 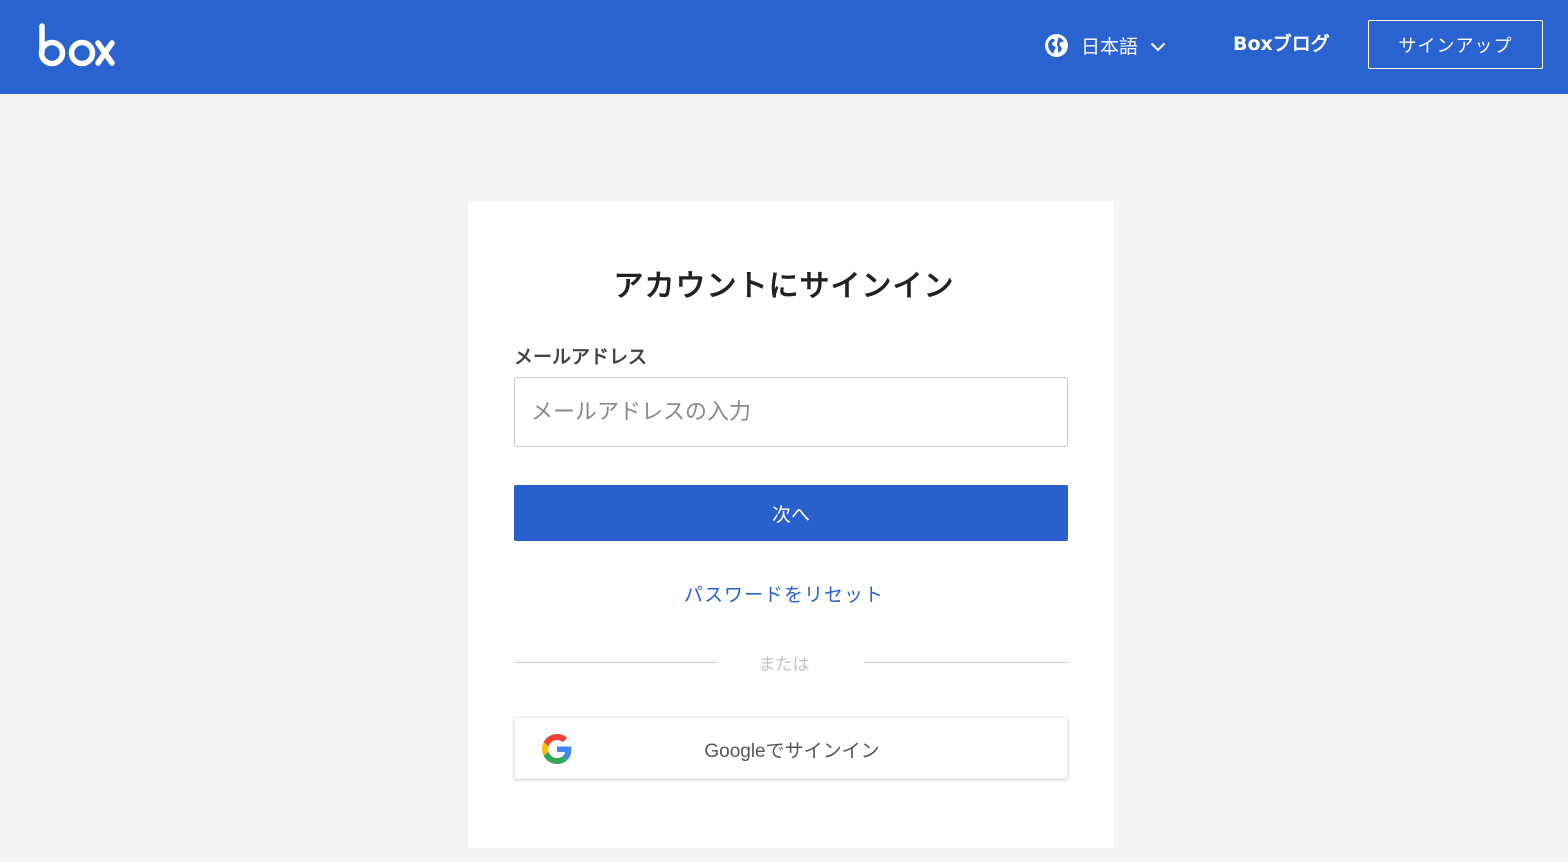 I want to click on divider-right, so click(x=966, y=662).